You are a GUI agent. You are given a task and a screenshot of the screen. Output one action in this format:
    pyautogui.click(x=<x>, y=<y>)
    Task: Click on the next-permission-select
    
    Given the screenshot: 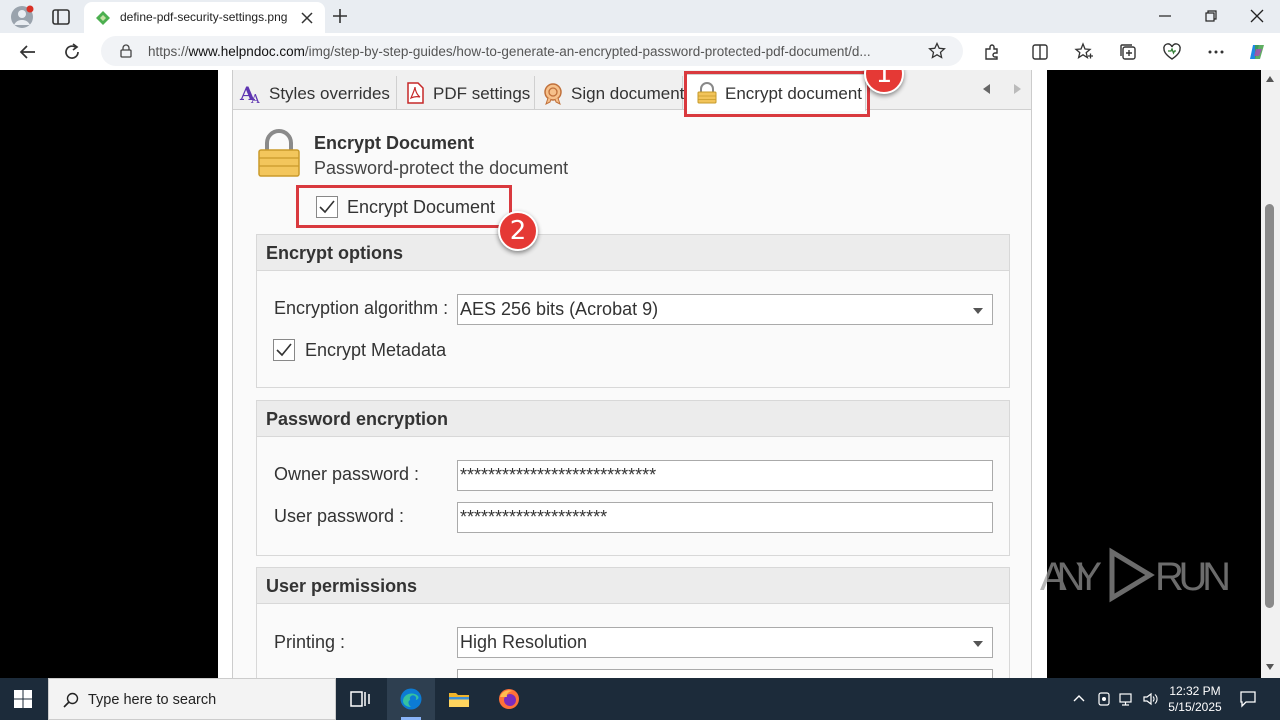 What is the action you would take?
    pyautogui.click(x=725, y=673)
    